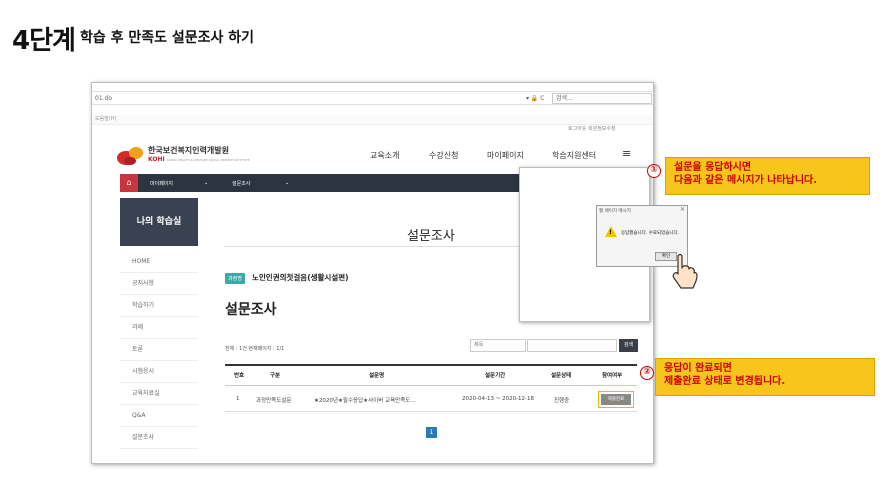  What do you see at coordinates (685, 271) in the screenshot?
I see `pointer-hand-icon` at bounding box center [685, 271].